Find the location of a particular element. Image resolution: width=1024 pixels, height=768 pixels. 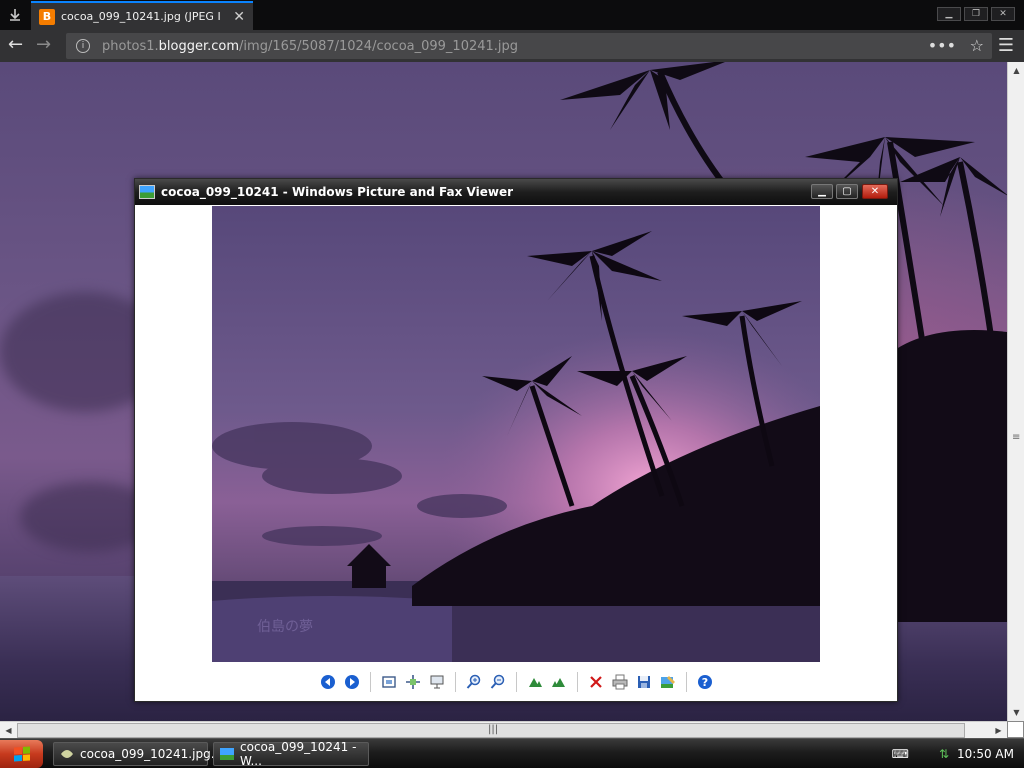

scroll-grip-icon: ≡ is located at coordinates (1016, 437).